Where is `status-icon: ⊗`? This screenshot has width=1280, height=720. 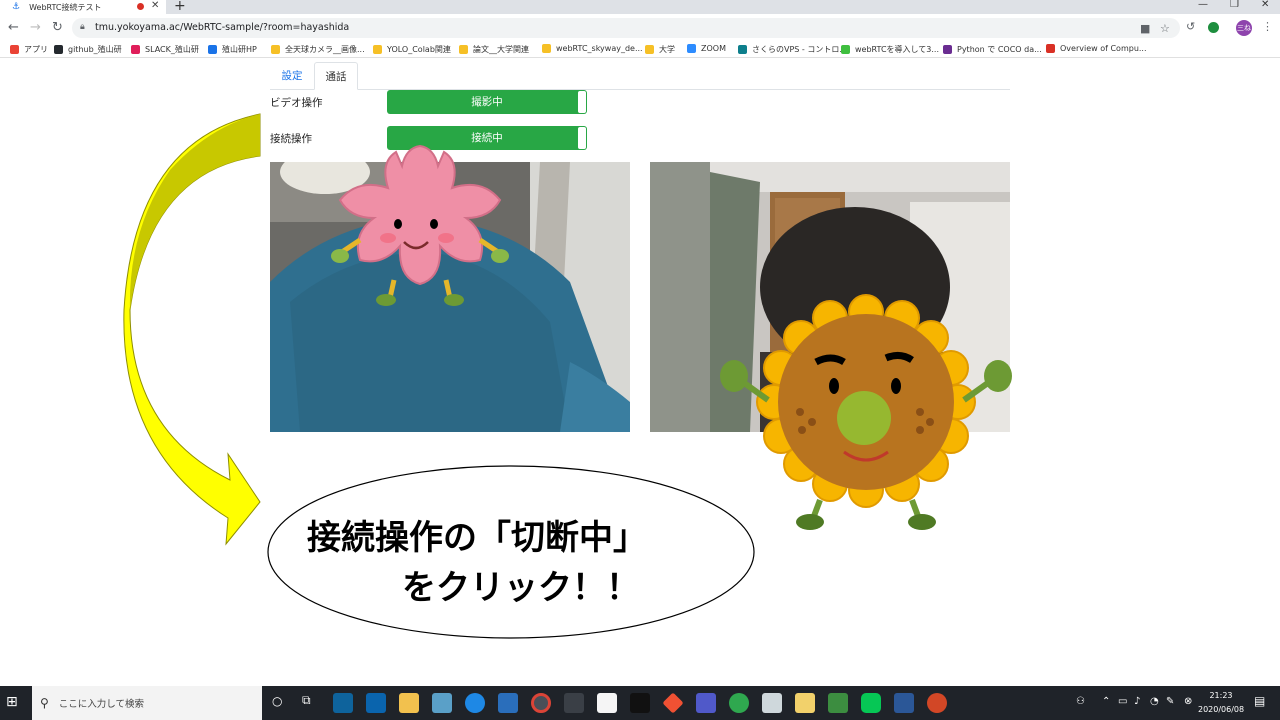
status-icon: ⊗ is located at coordinates (1188, 701).